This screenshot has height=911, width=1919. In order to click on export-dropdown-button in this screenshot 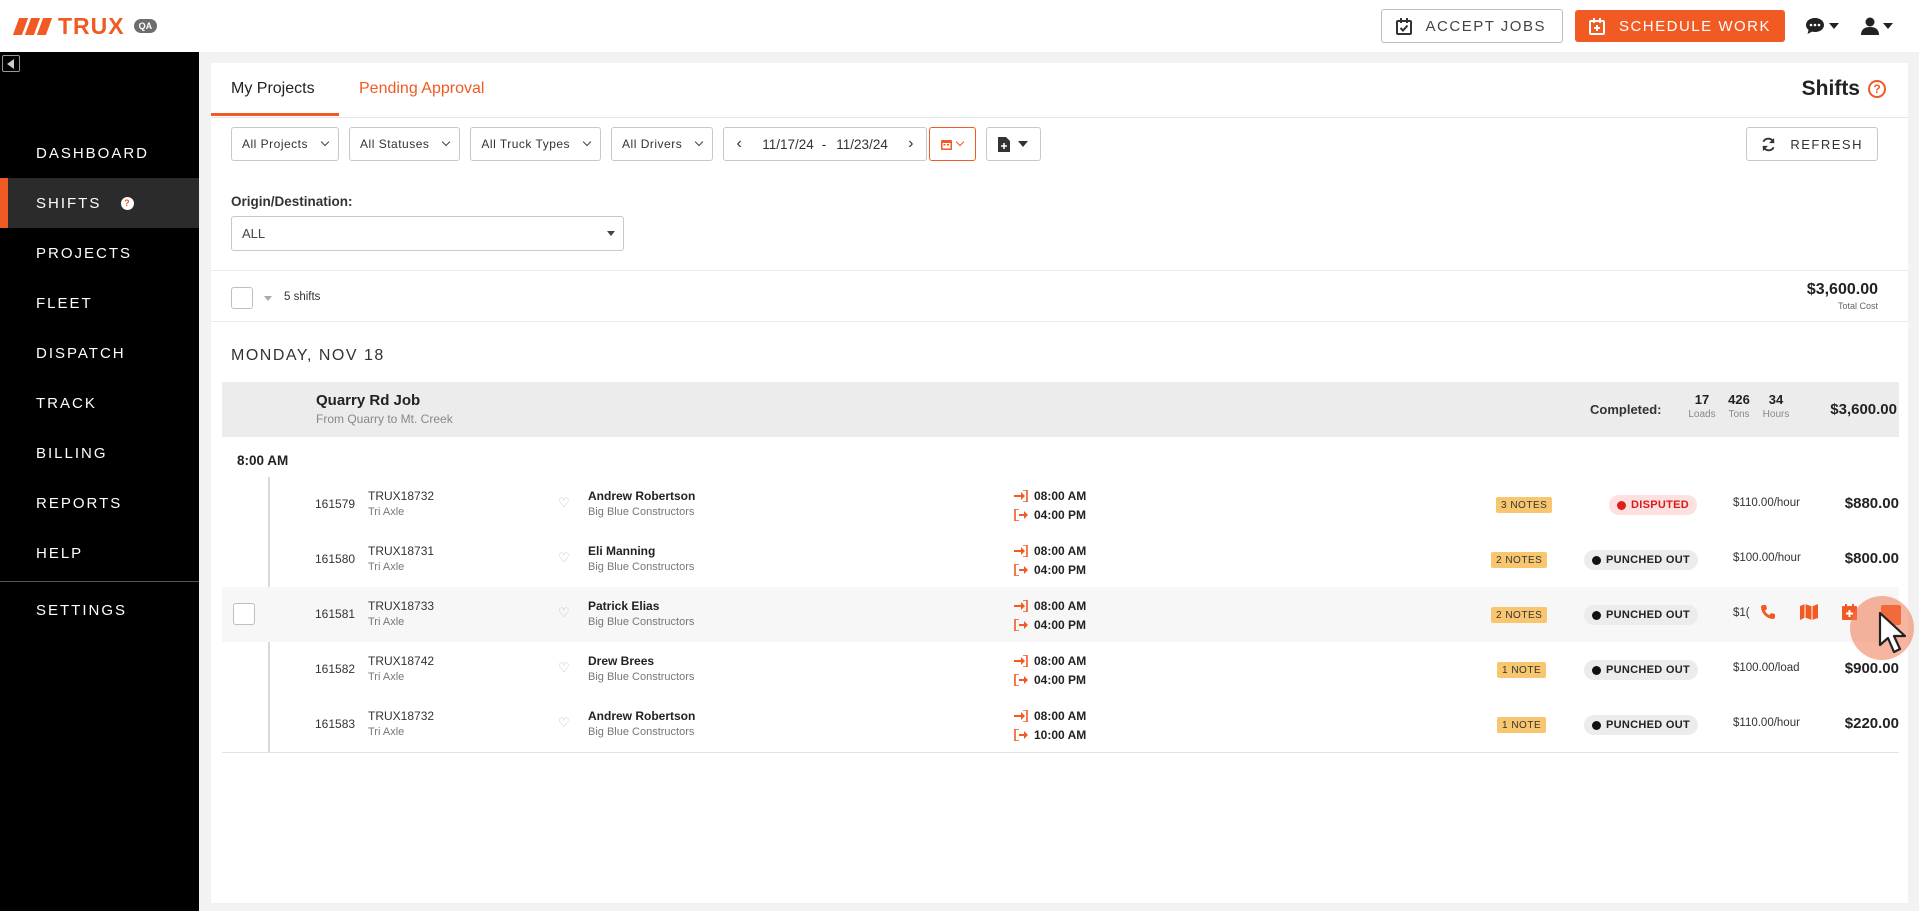, I will do `click(1013, 144)`.